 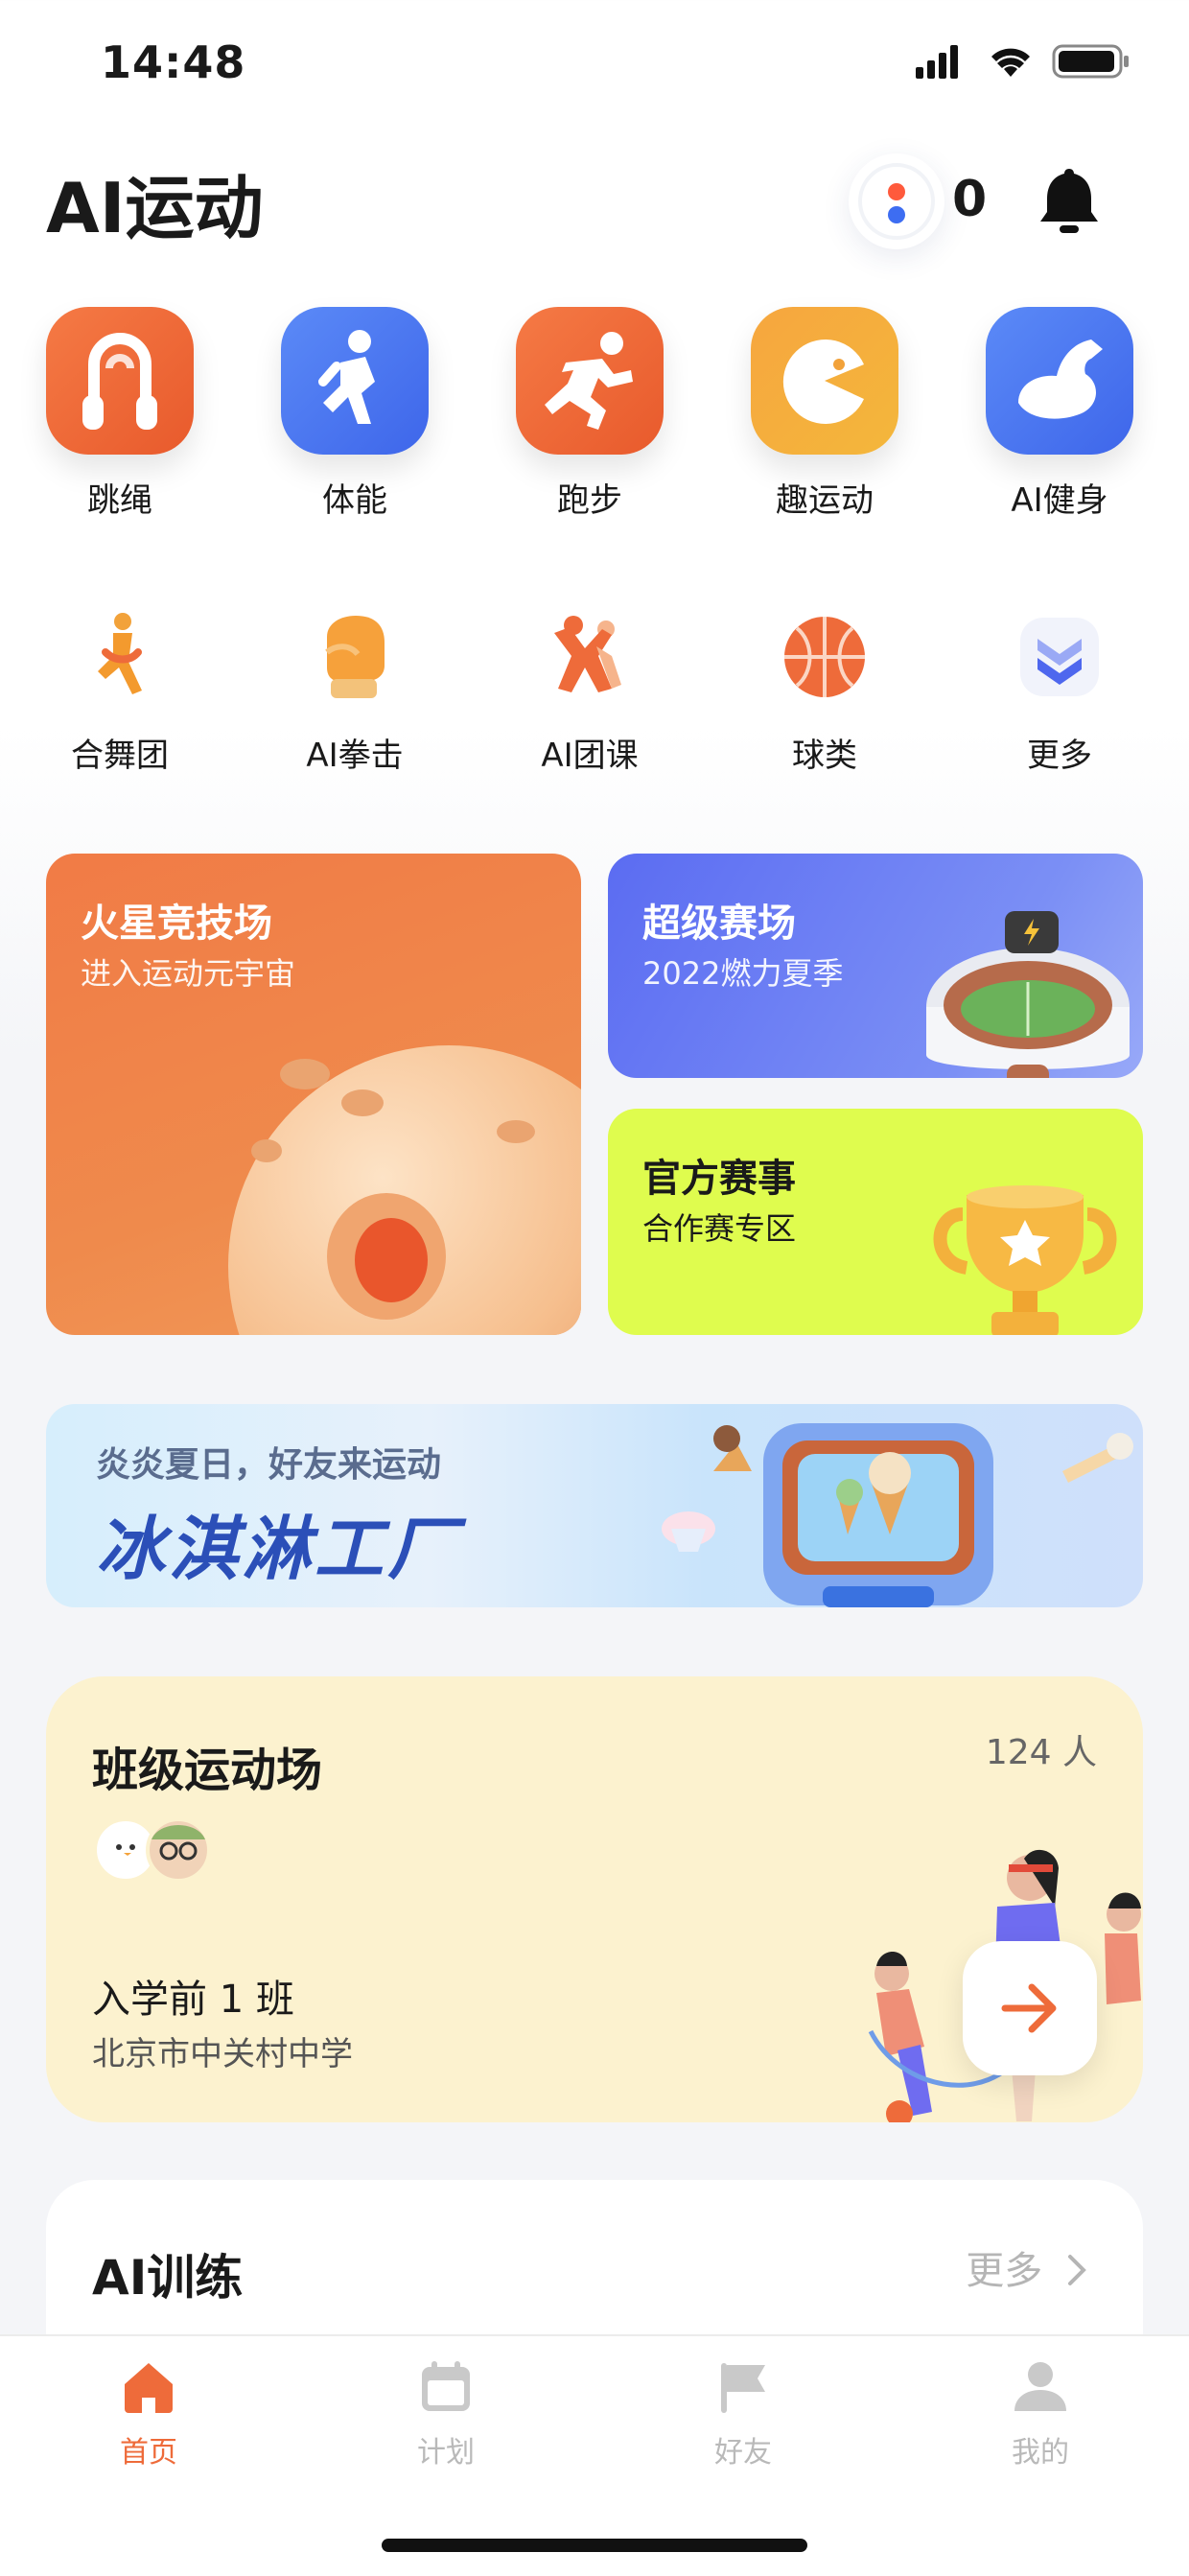 What do you see at coordinates (897, 1515) in the screenshot?
I see `ice-cream-machine-illustration` at bounding box center [897, 1515].